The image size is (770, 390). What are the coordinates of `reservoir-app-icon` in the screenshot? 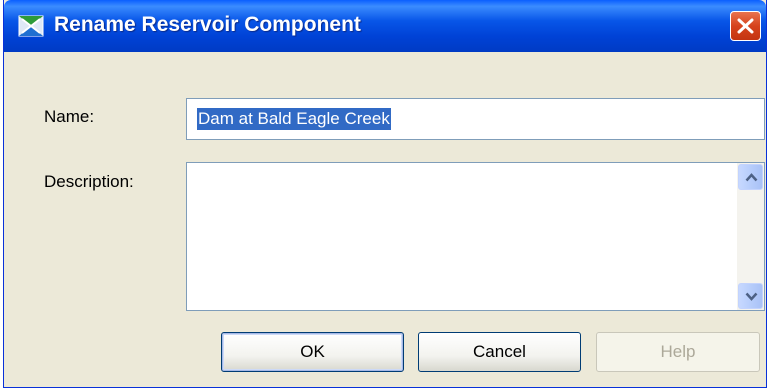 It's located at (31, 26).